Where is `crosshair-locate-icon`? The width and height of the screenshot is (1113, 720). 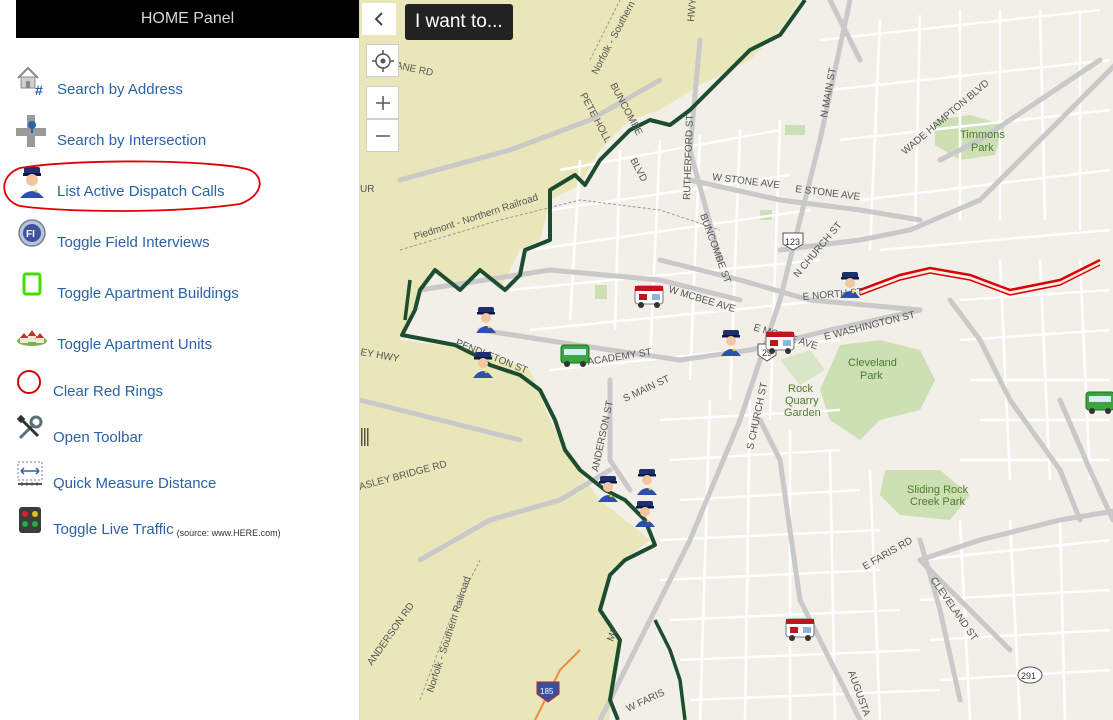
crosshair-locate-icon is located at coordinates (382, 60).